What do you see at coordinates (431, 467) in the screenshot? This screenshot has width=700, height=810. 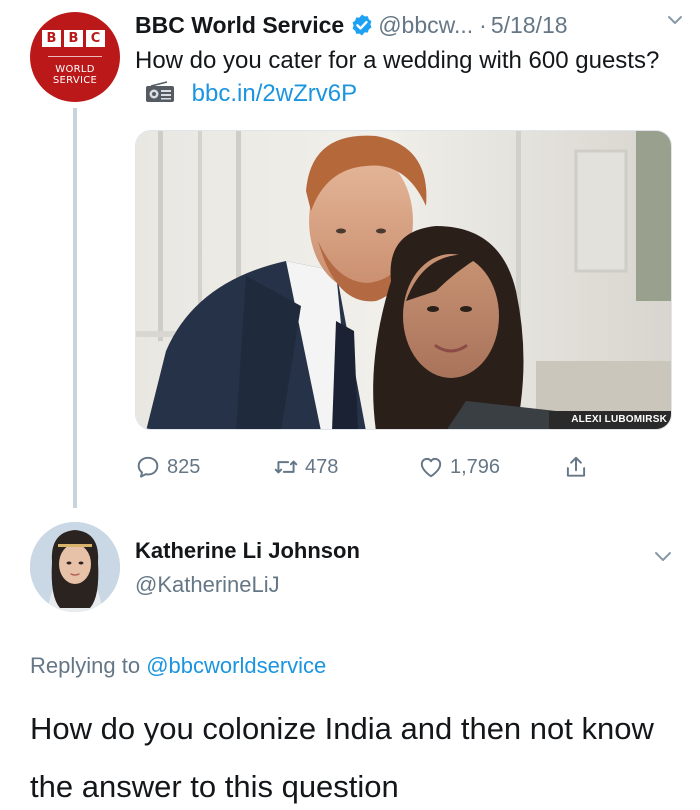 I see `heart-icon` at bounding box center [431, 467].